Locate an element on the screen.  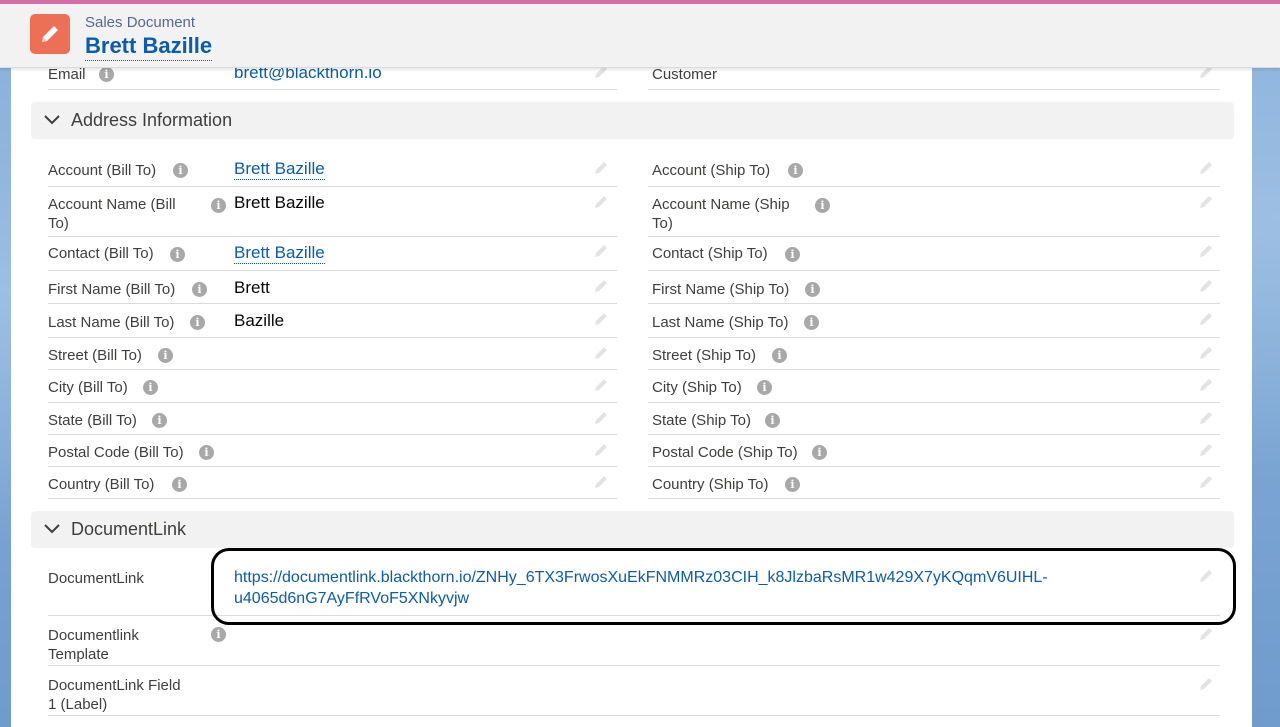
field-first-name-ship-to: First Name (Ship To) i is located at coordinates (934, 287).